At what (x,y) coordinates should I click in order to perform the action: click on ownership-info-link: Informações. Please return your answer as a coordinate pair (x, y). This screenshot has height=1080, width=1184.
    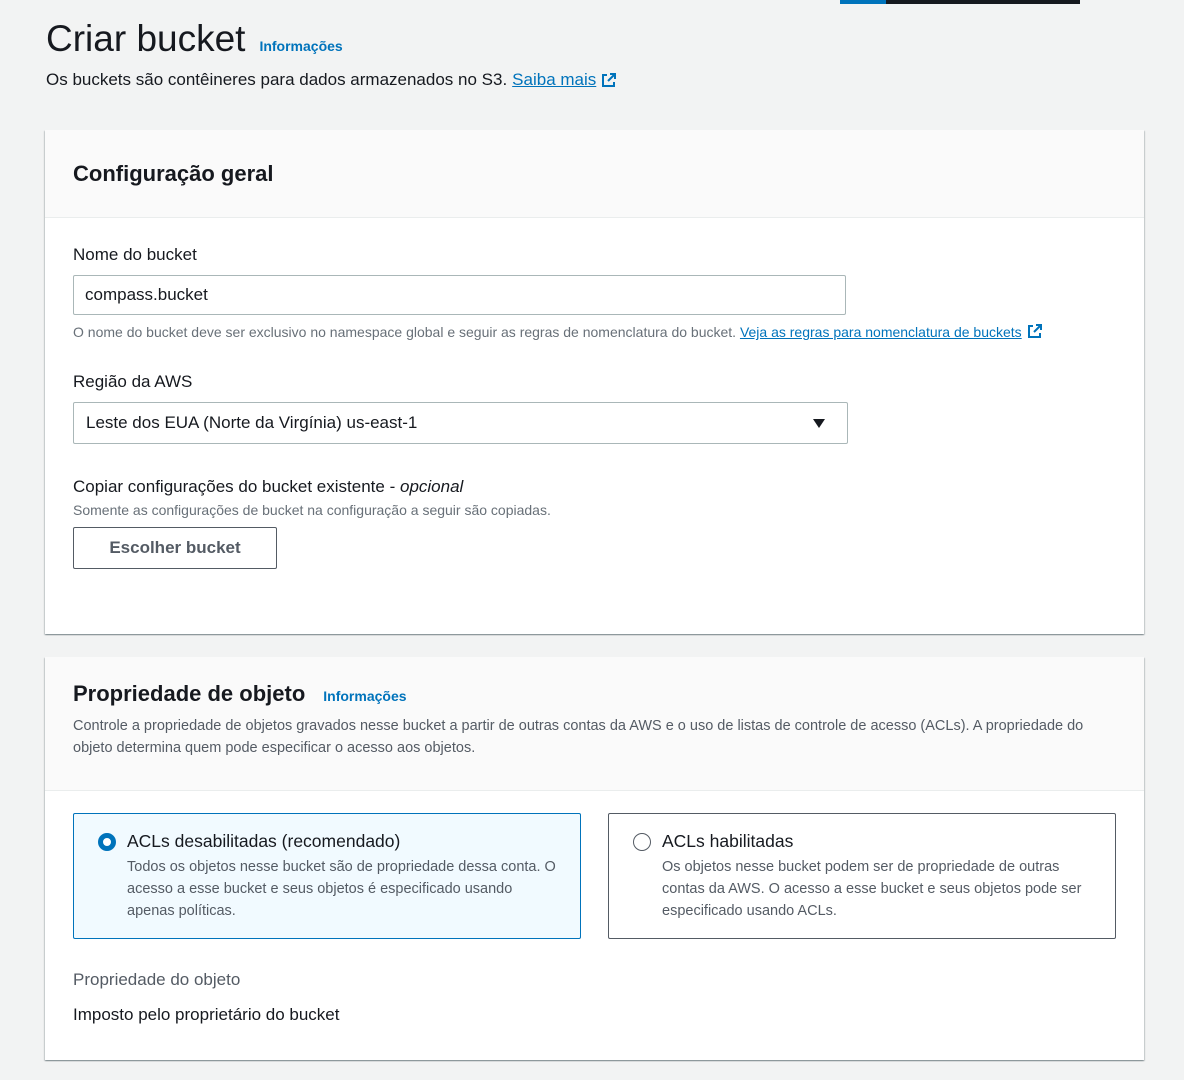
    Looking at the image, I should click on (364, 696).